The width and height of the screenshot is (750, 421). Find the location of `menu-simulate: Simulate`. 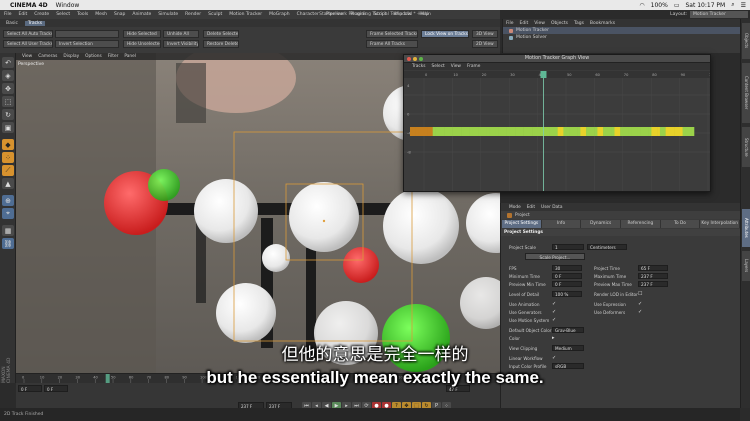

menu-simulate: Simulate is located at coordinates (168, 14).